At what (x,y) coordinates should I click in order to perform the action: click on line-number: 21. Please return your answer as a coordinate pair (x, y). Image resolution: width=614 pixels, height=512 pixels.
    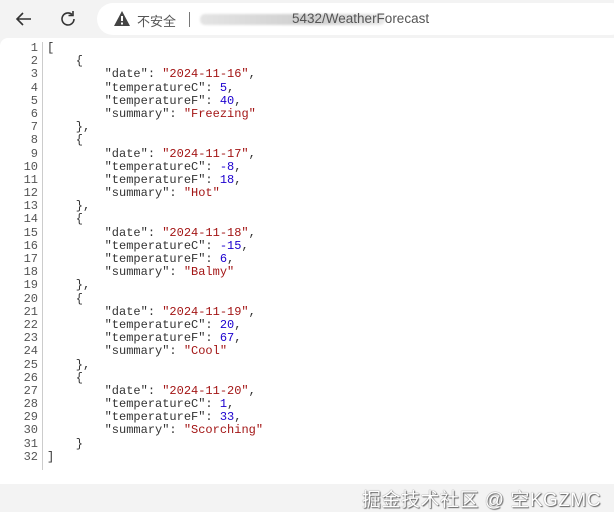
    Looking at the image, I should click on (30, 311).